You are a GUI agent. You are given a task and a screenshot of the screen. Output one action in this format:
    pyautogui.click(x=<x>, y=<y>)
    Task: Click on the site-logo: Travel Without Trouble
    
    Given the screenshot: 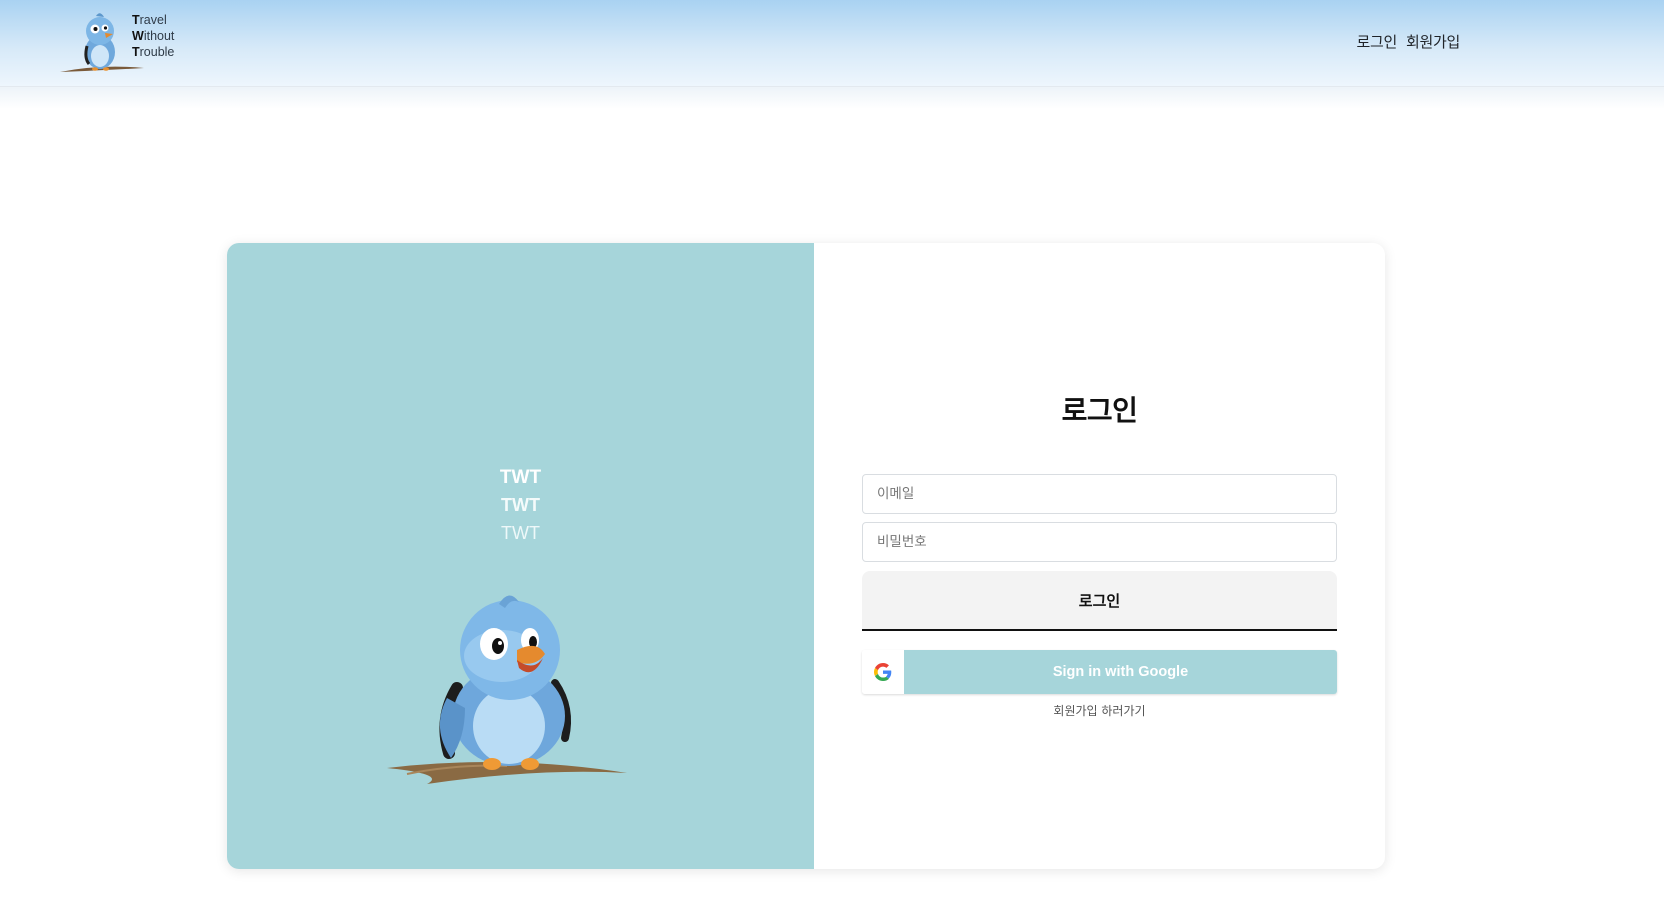 What is the action you would take?
    pyautogui.click(x=125, y=42)
    